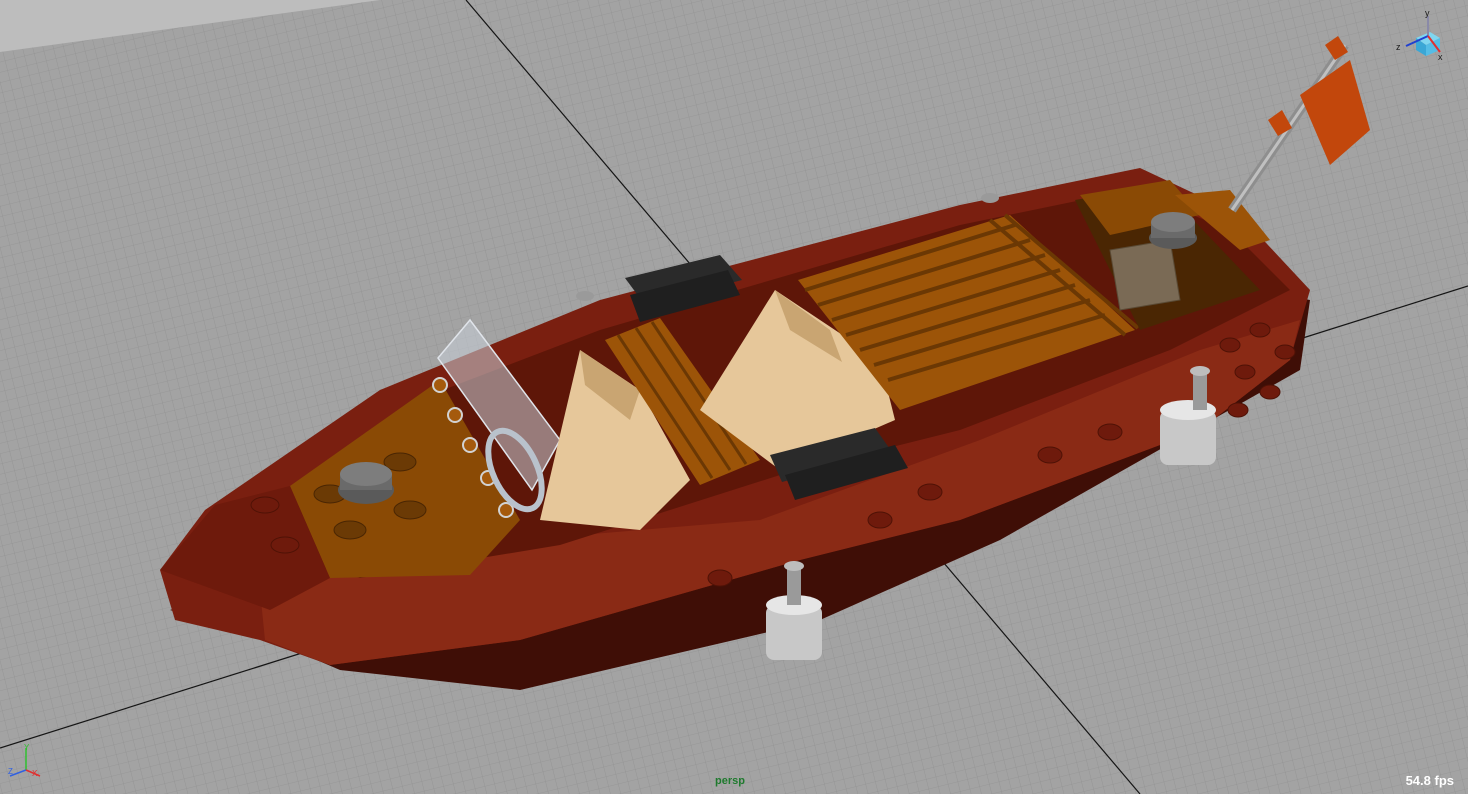  What do you see at coordinates (1429, 780) in the screenshot?
I see `fps-readout: 54.8 fps` at bounding box center [1429, 780].